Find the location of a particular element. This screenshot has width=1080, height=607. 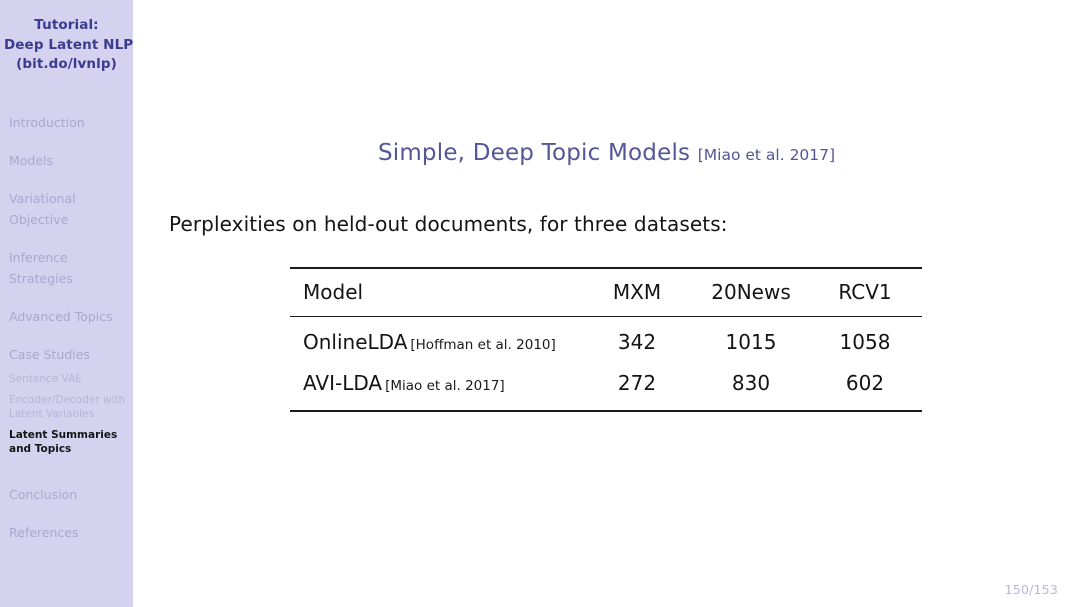

sidebar-item-inference-strategies: Inference Strategies is located at coordinates (71, 268).